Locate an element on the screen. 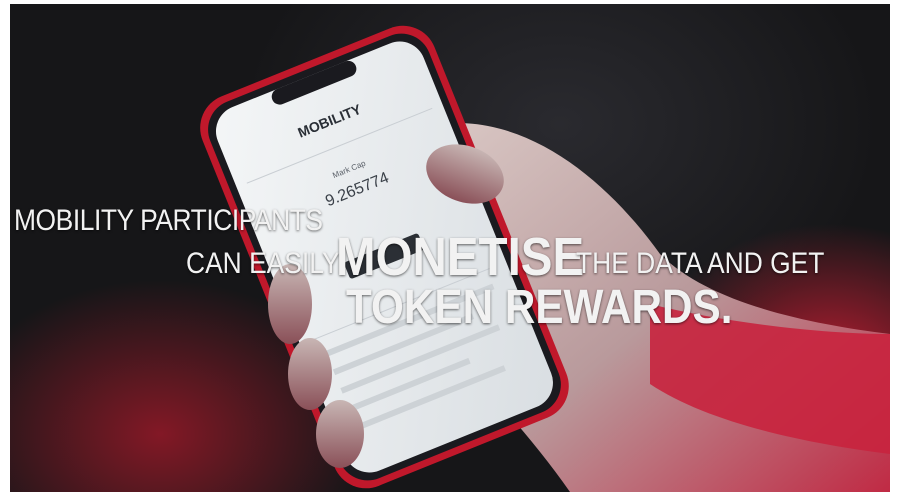 The width and height of the screenshot is (897, 494). caption-line-2-prefix: CAN EASILY is located at coordinates (263, 263).